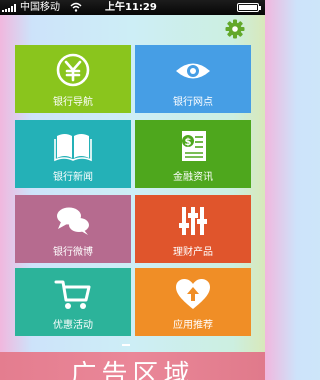 This screenshot has height=380, width=320. I want to click on tile-label: 银行导航, so click(73, 102).